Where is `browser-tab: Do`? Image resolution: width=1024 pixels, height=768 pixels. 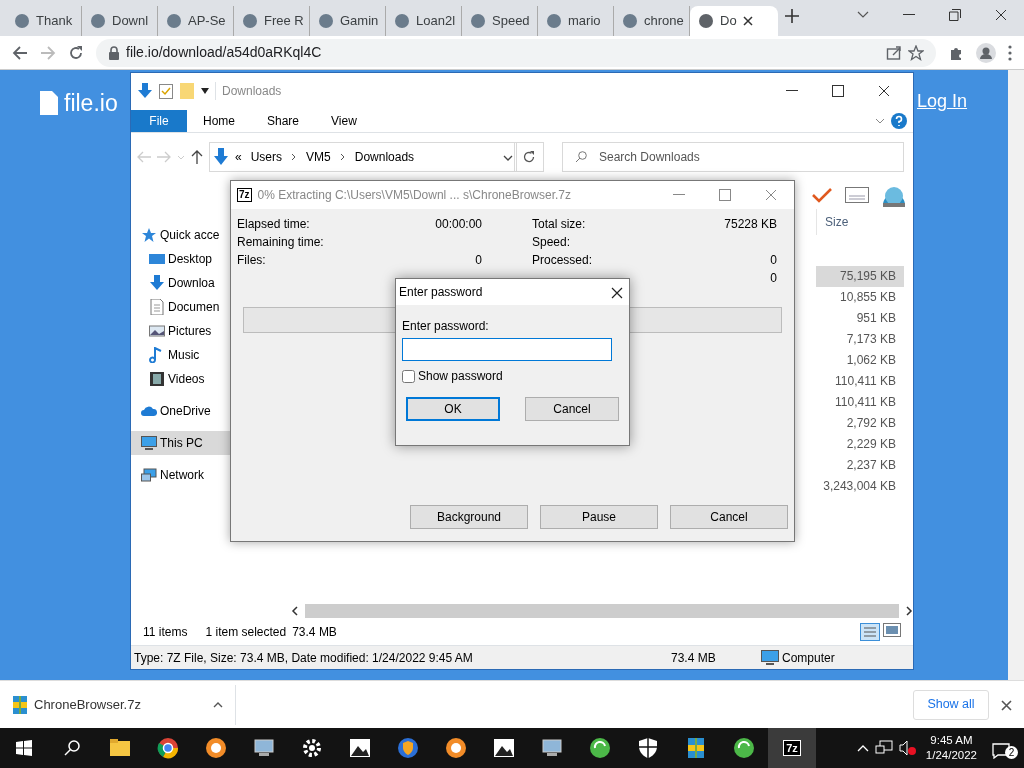 browser-tab: Do is located at coordinates (734, 21).